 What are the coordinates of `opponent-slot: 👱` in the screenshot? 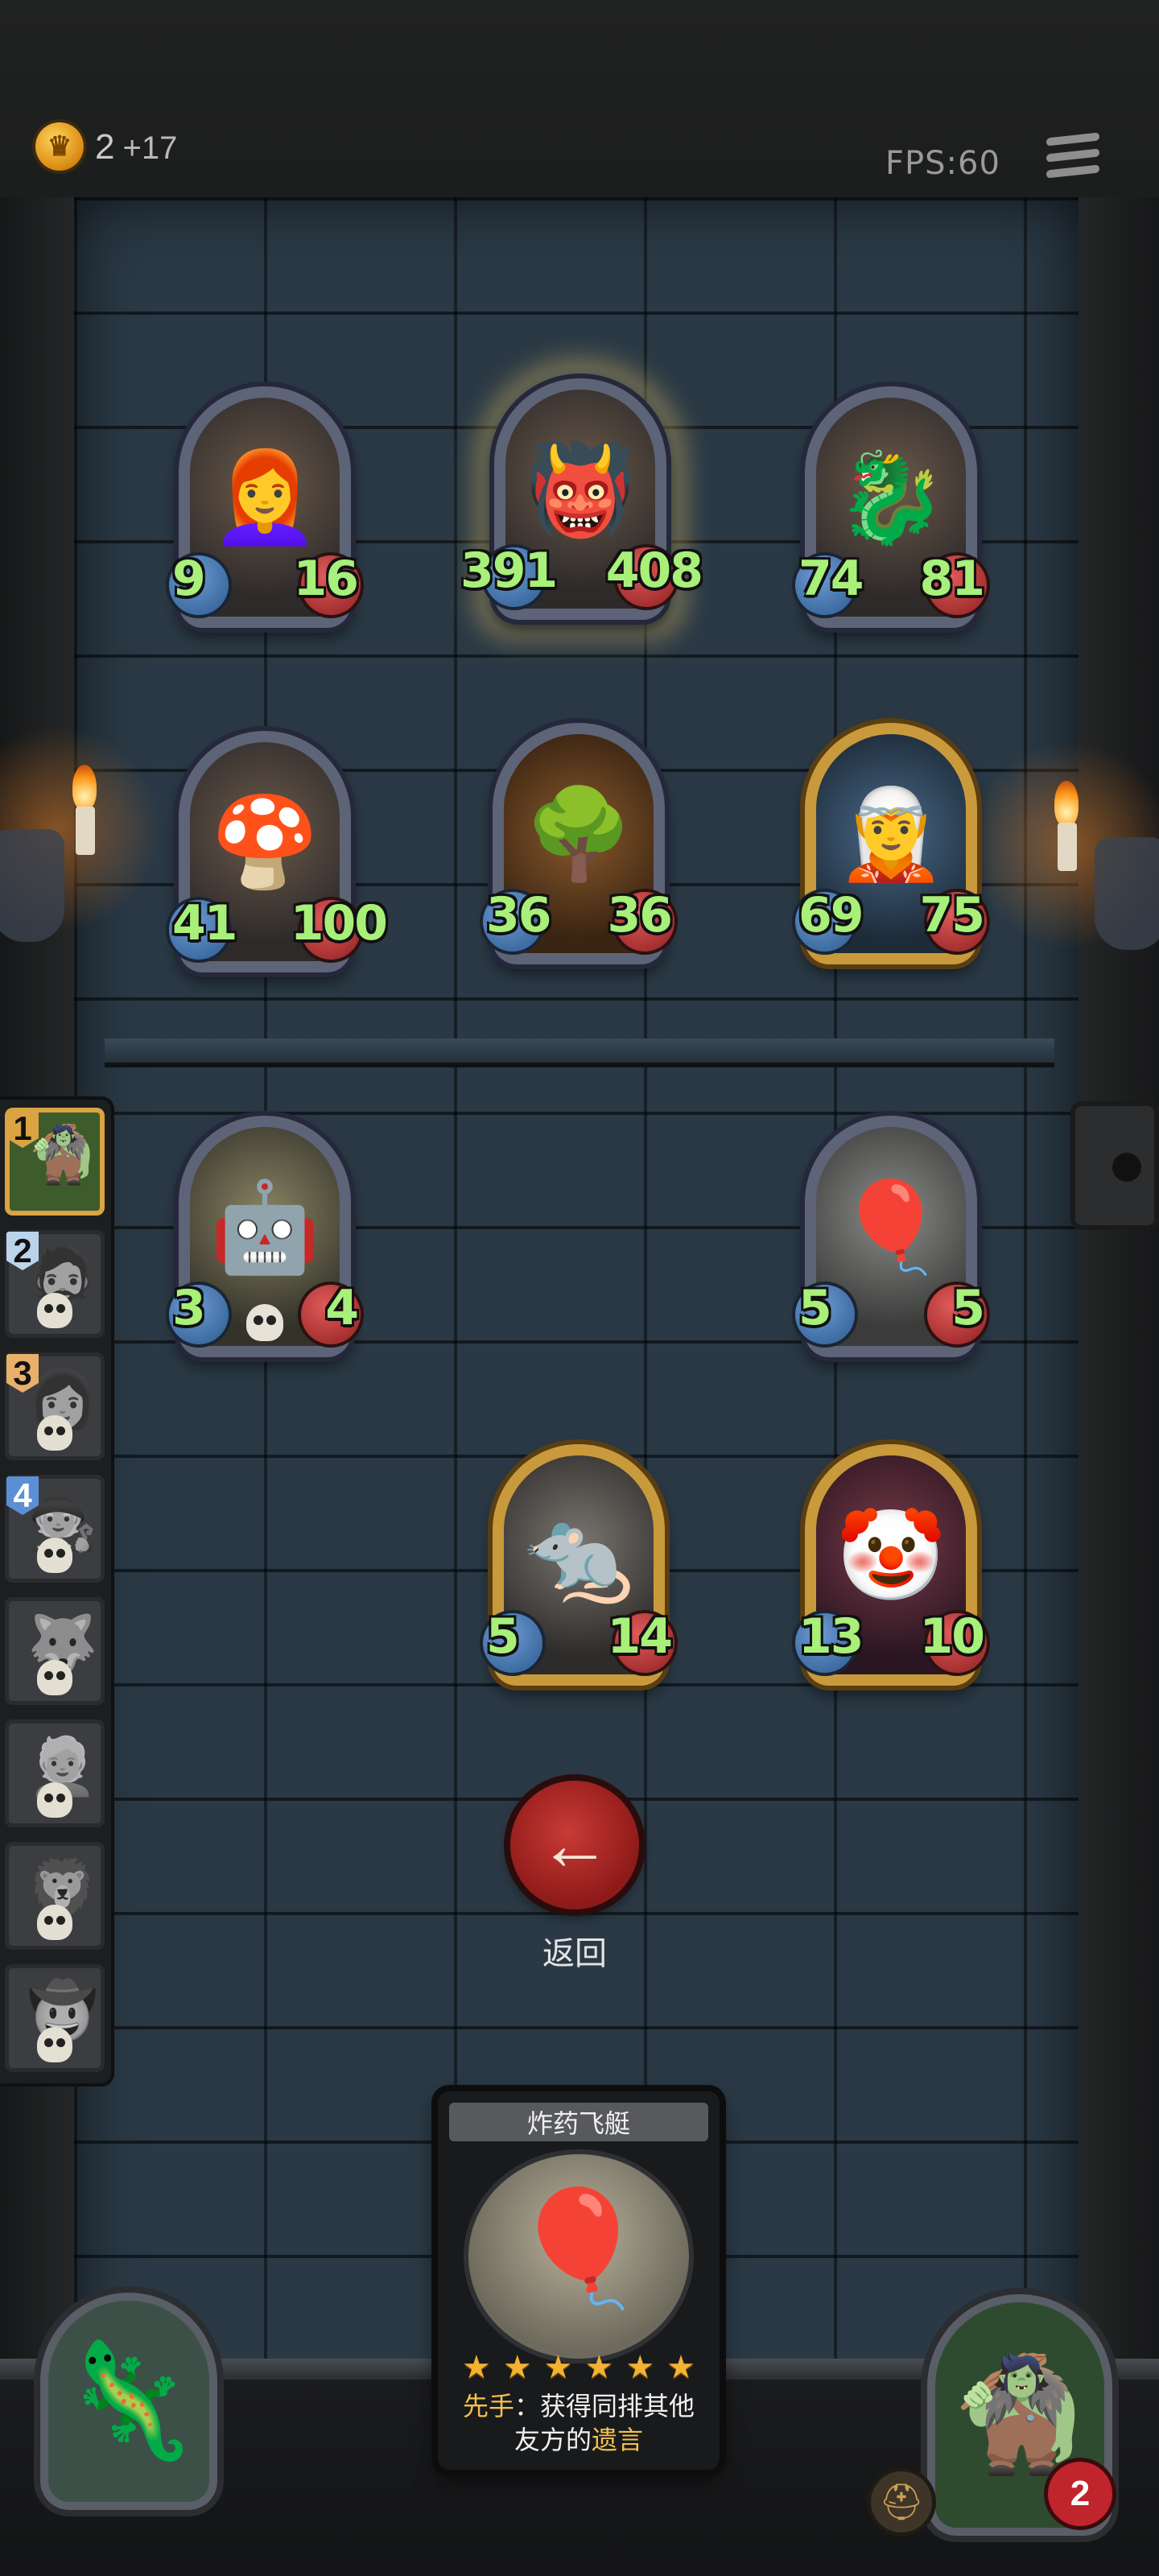 It's located at (55, 1773).